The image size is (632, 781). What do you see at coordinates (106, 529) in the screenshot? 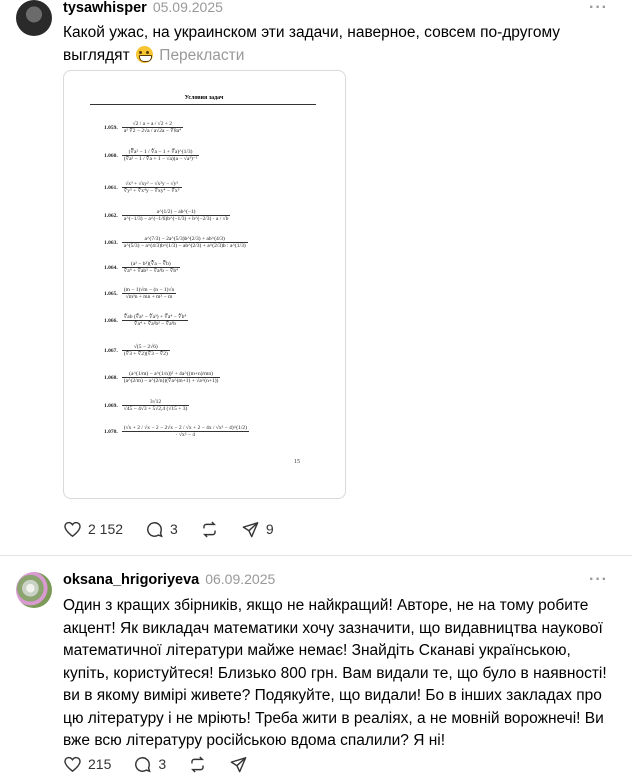
I see `like-count: 2 152` at bounding box center [106, 529].